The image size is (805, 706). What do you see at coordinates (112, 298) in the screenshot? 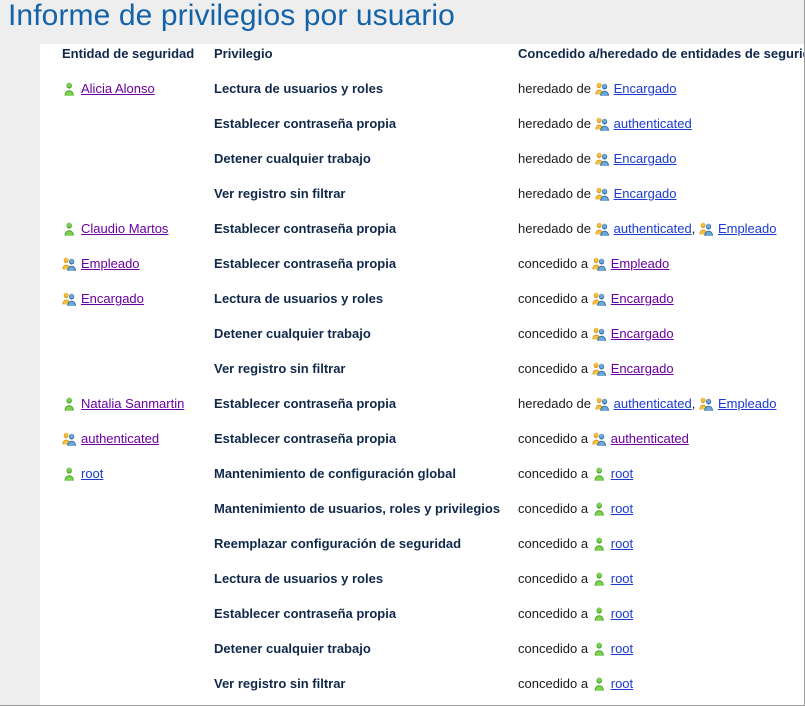
I see `security-principal-link: Encargado` at bounding box center [112, 298].